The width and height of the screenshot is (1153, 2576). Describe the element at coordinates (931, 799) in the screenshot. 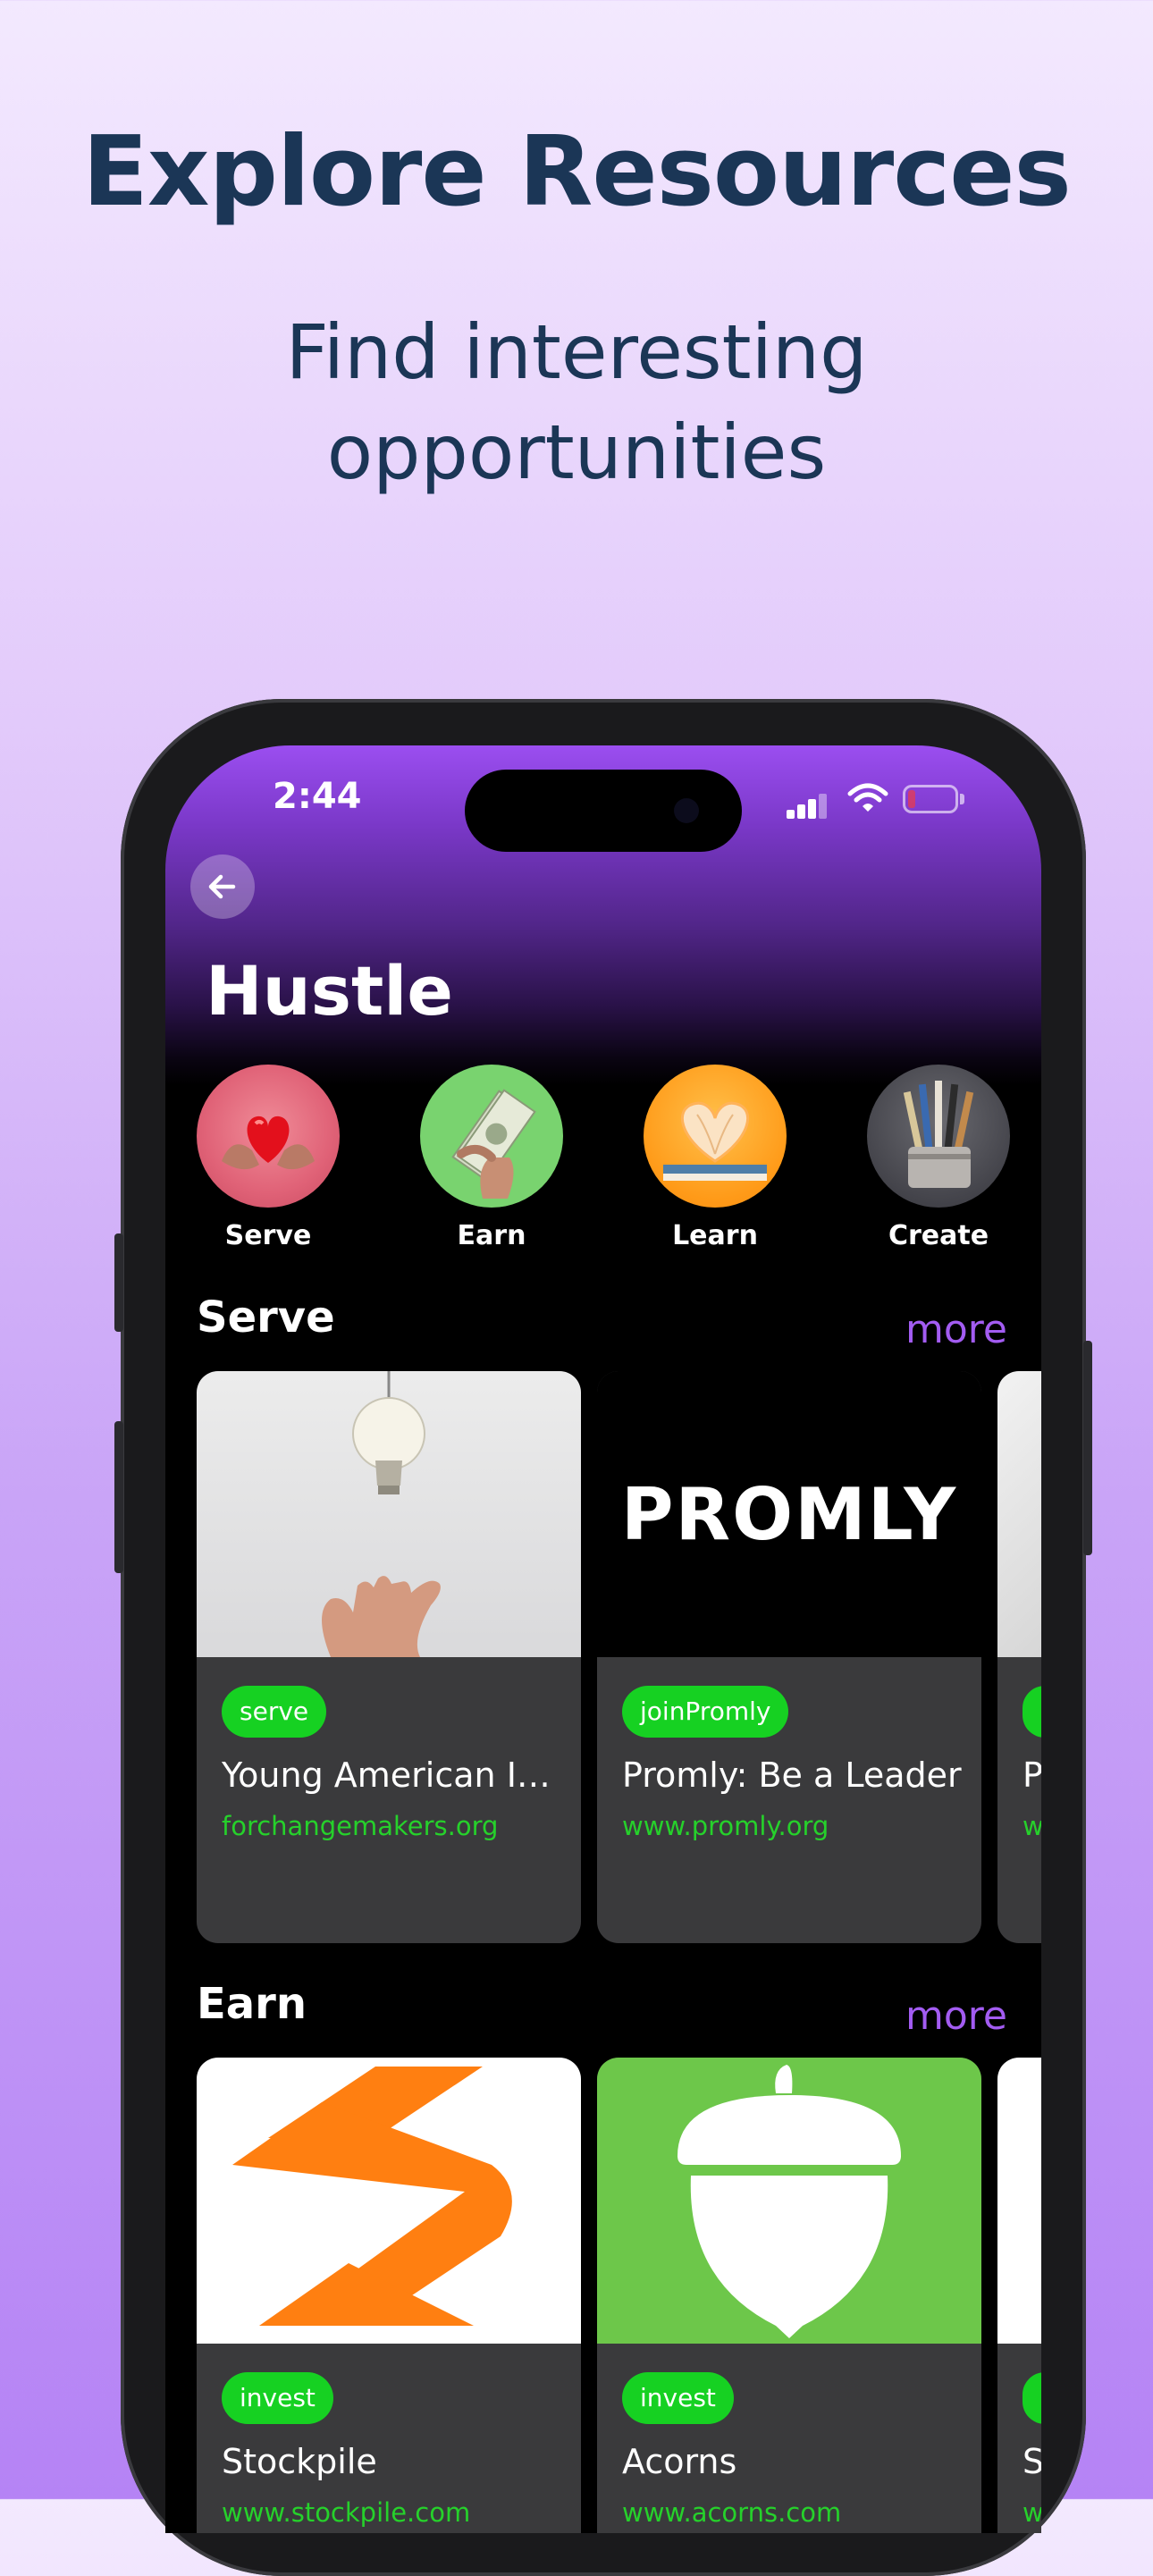

I see `battery-icon` at that location.